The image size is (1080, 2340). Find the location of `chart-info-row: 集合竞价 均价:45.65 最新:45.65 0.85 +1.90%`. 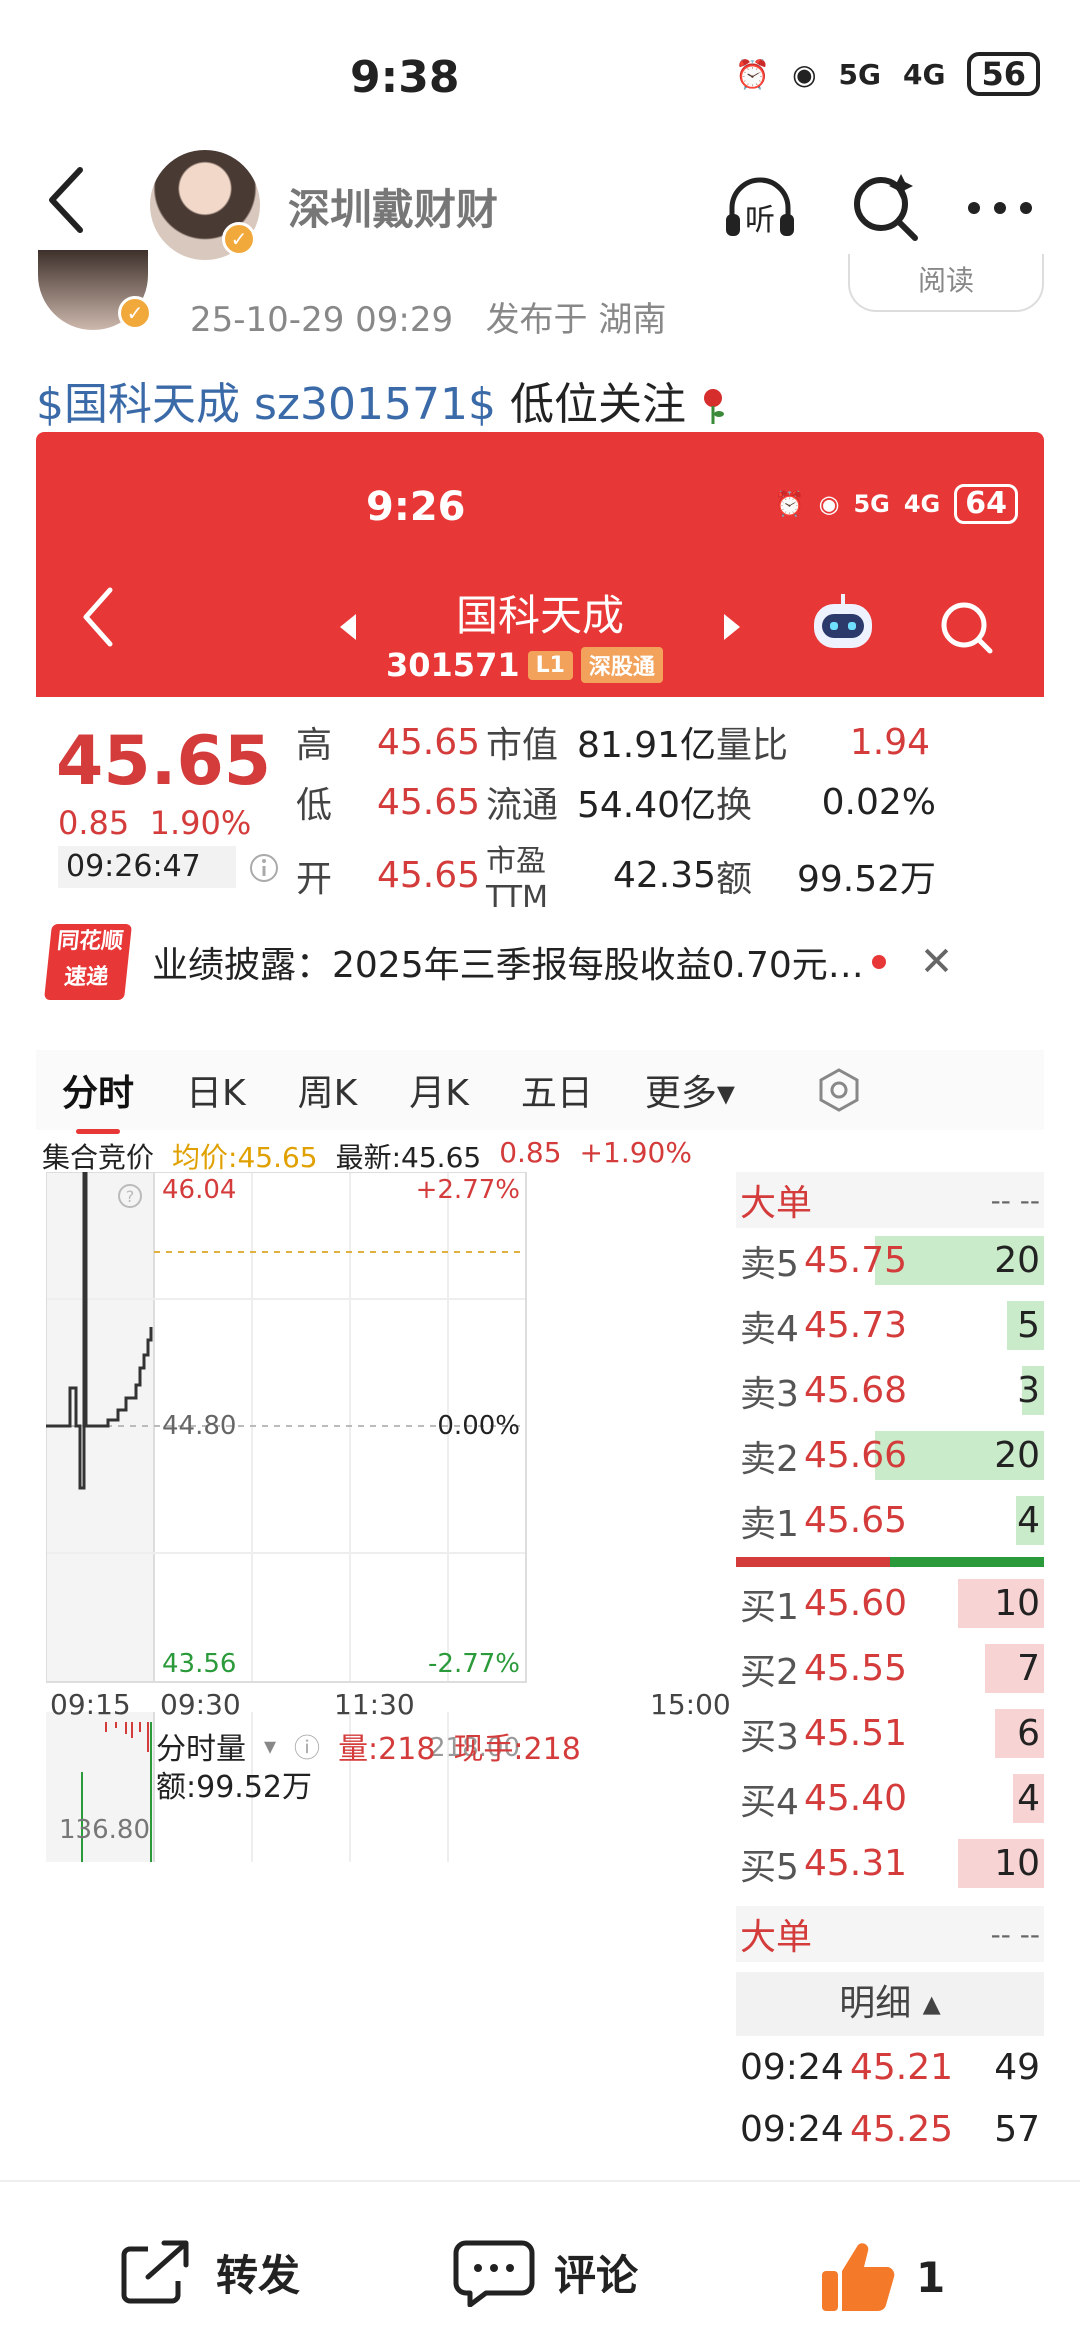

chart-info-row: 集合竞价 均价:45.65 最新:45.65 0.85 +1.90% is located at coordinates (386, 1156).